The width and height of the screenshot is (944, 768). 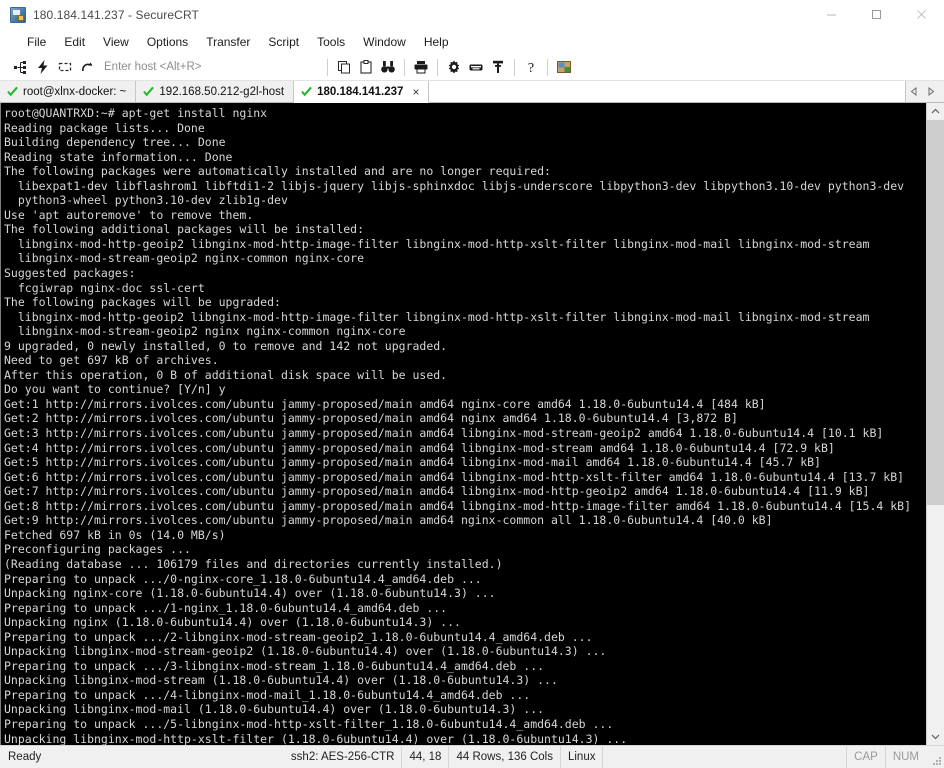 I want to click on tab-192-168-50-212-g2l-host: 192.168.50.212-g2l-host, so click(x=215, y=91).